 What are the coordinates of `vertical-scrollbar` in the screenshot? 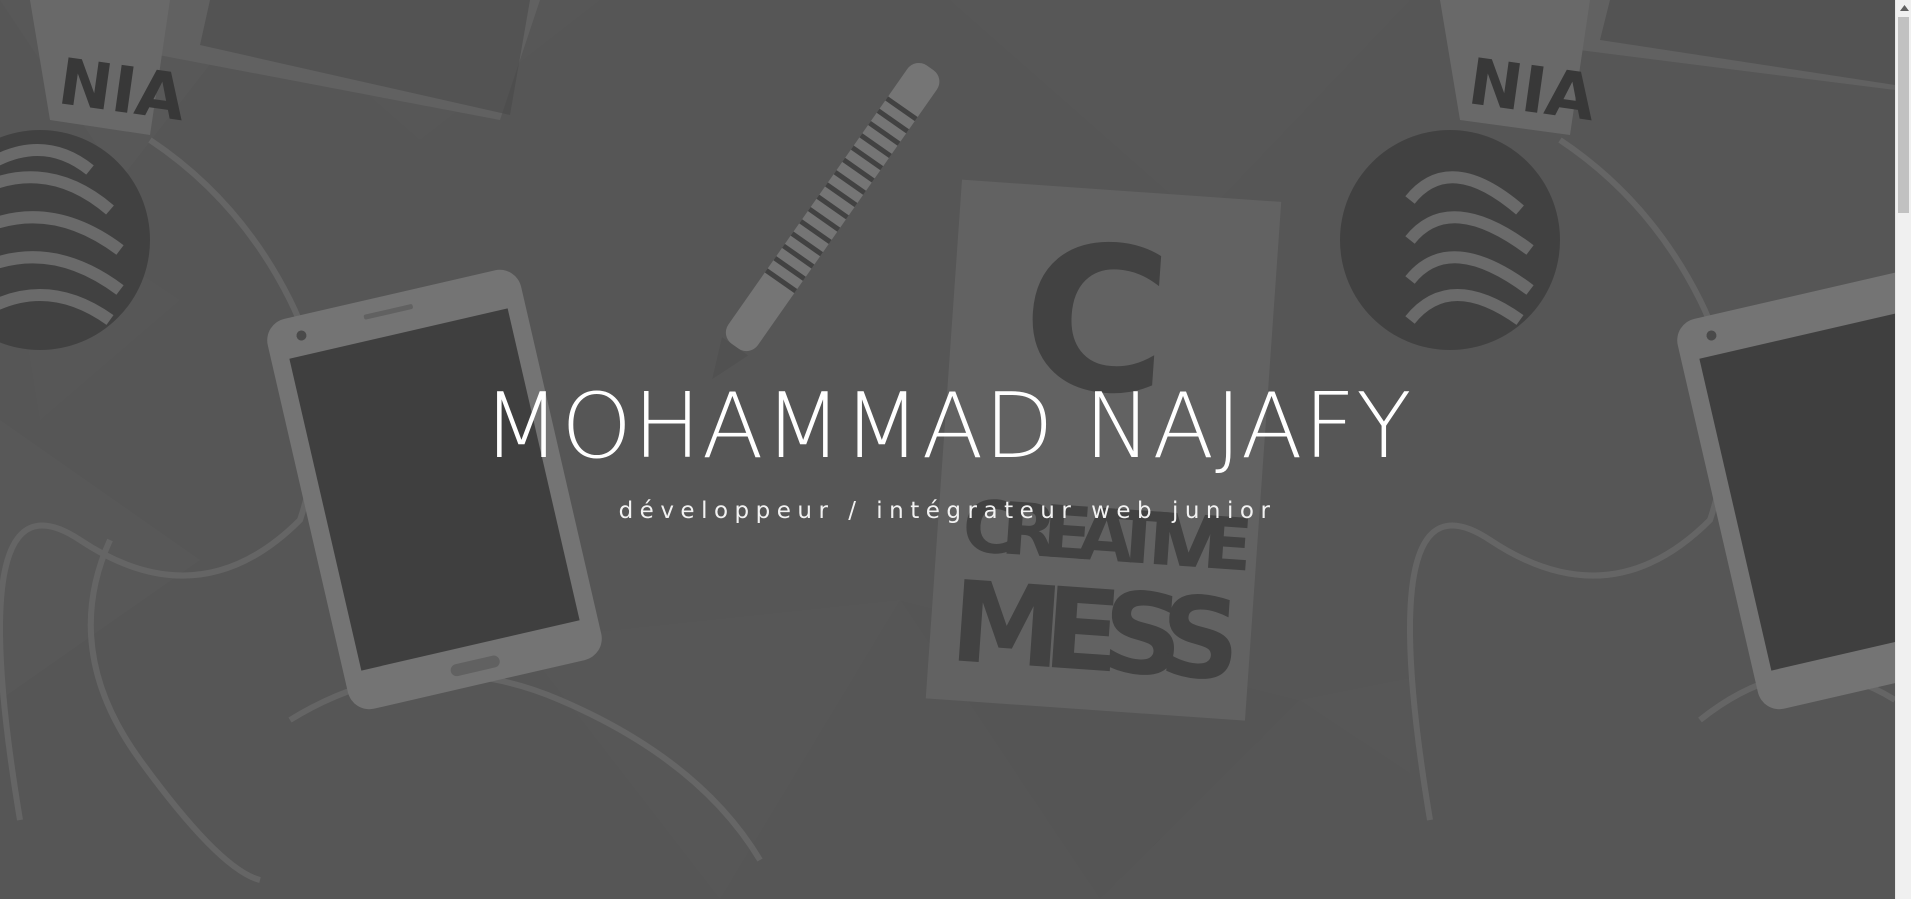 It's located at (1903, 449).